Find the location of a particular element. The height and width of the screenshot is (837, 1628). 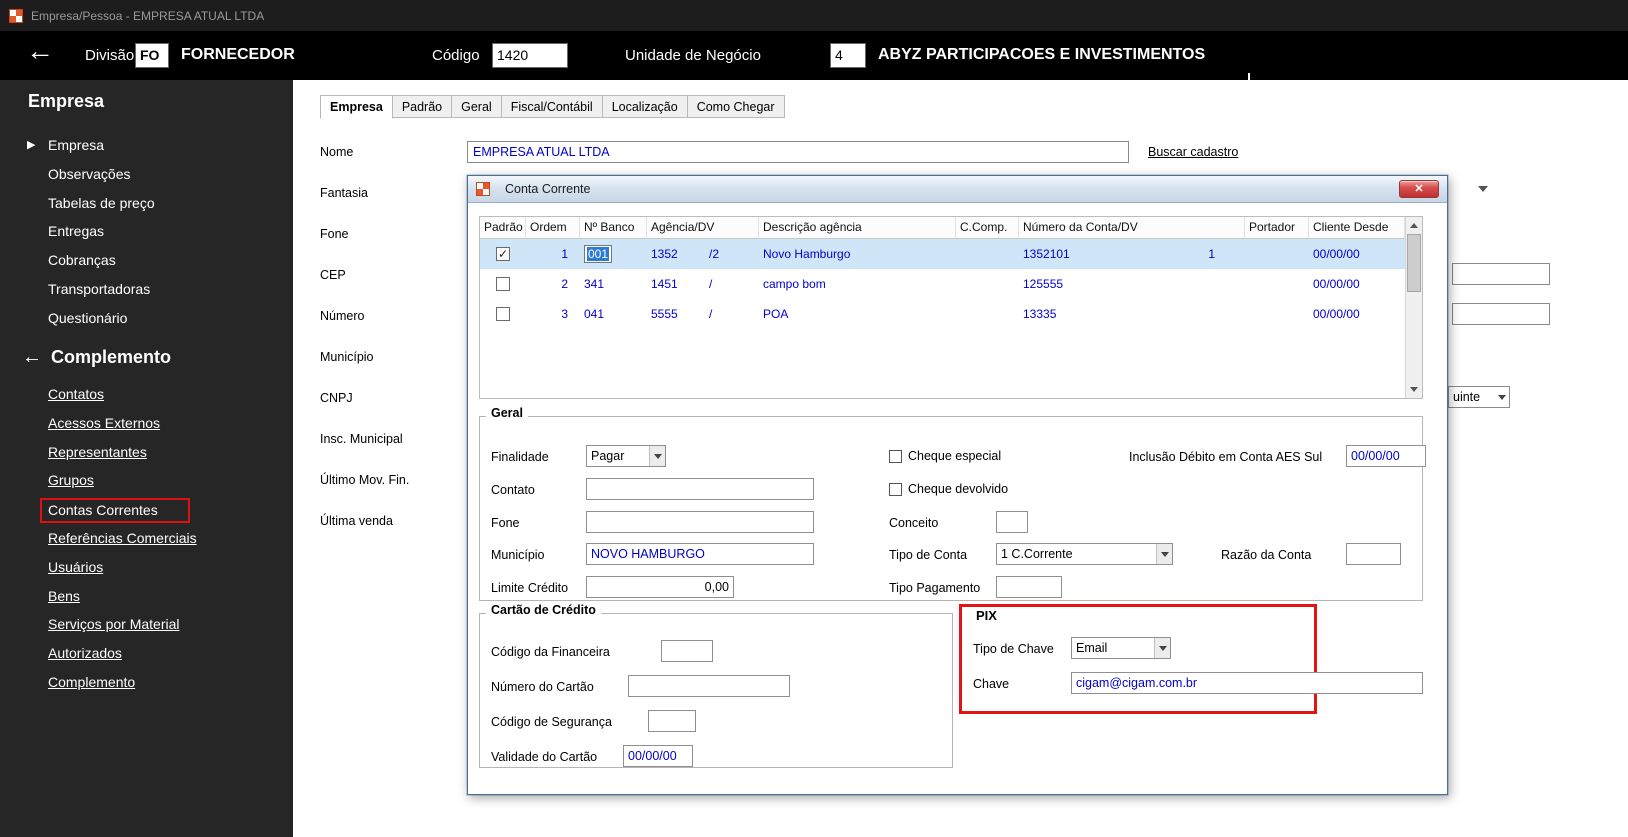

agencia-cell: 1451 is located at coordinates (676, 284).